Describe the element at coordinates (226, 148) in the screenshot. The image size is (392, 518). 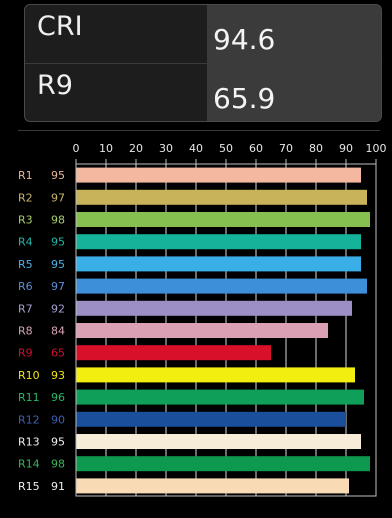
I see `x-tick-label: 50` at that location.